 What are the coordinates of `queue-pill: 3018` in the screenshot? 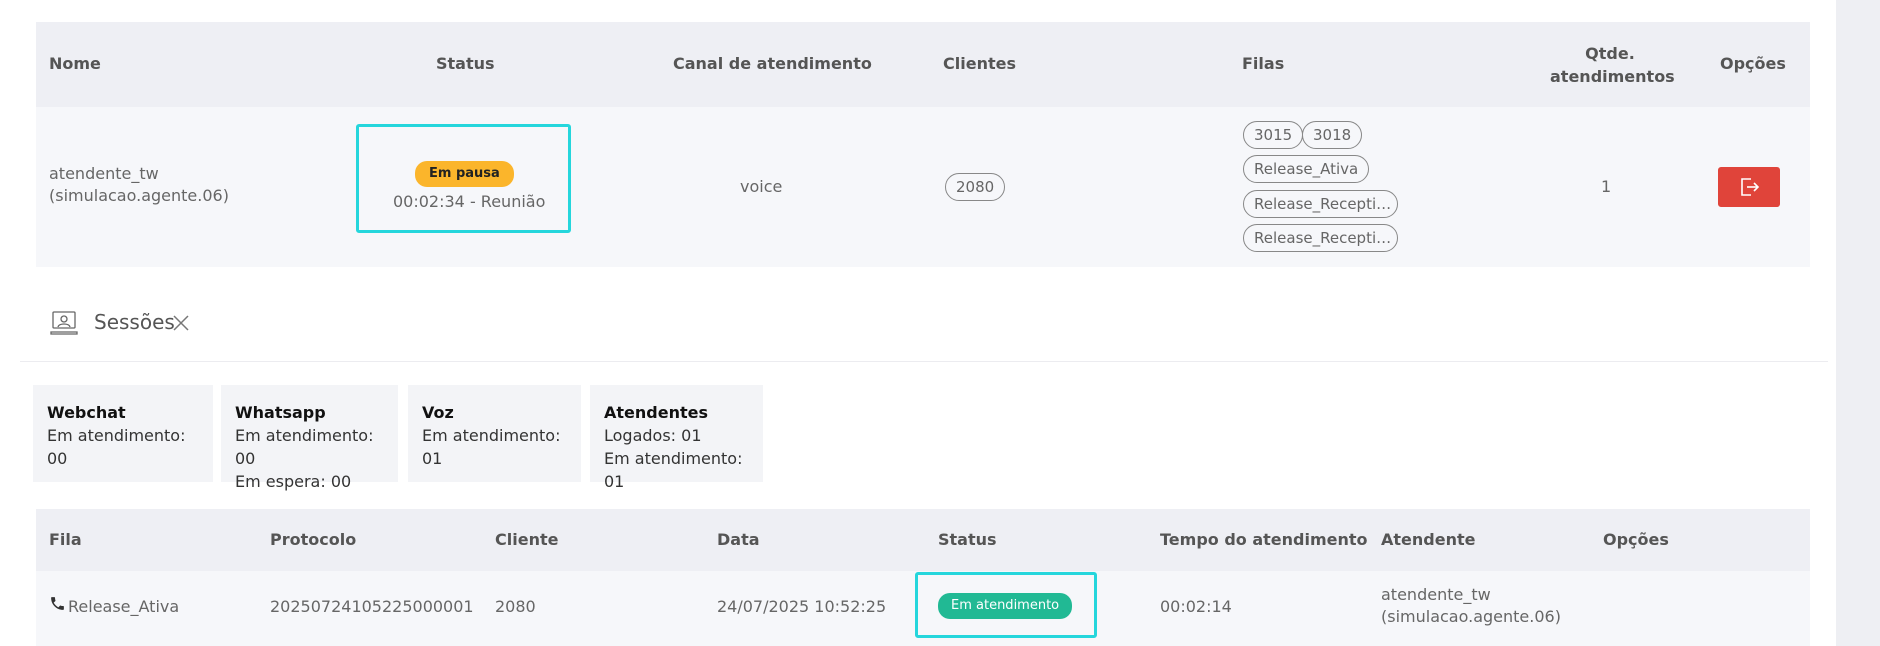 It's located at (1332, 135).